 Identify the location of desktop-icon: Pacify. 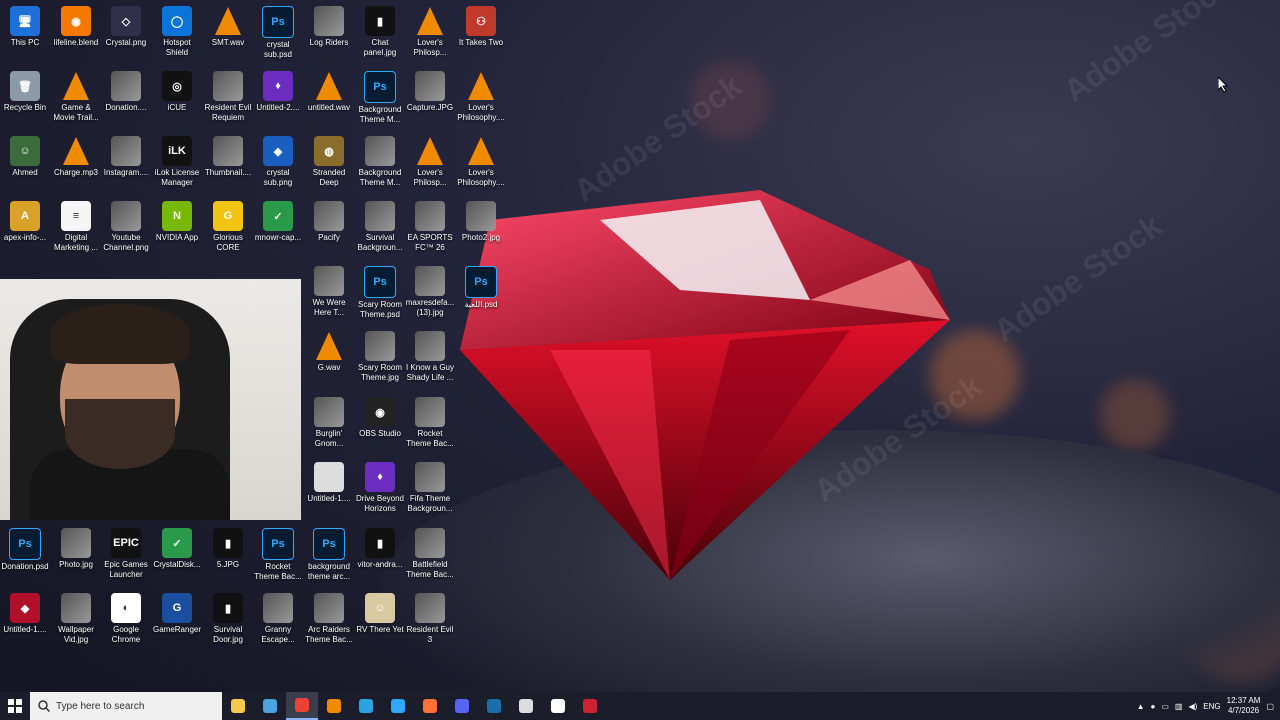
(329, 222).